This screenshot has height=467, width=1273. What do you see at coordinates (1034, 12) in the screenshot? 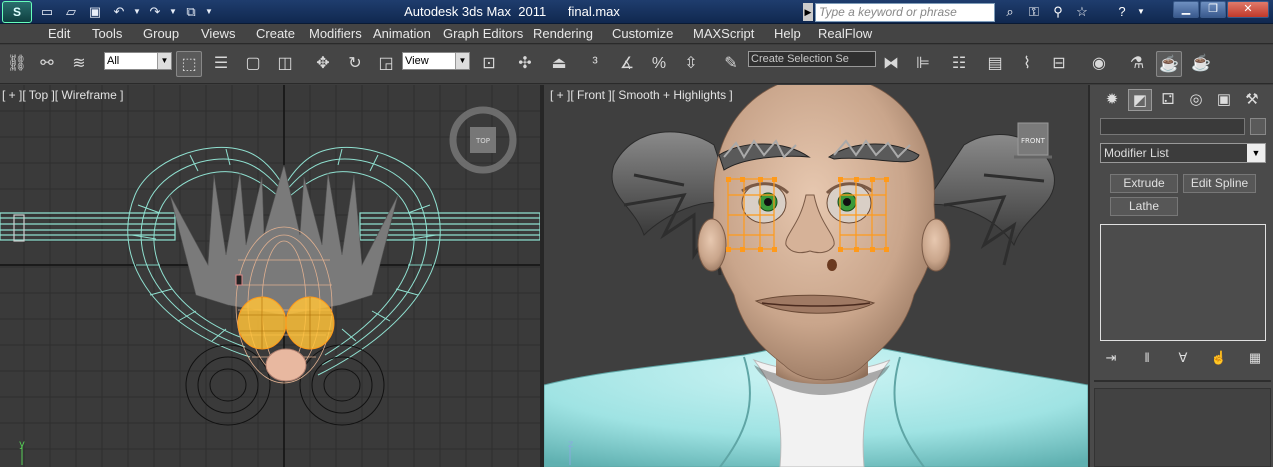
I see `subscription-key-icon: ⚿` at bounding box center [1034, 12].